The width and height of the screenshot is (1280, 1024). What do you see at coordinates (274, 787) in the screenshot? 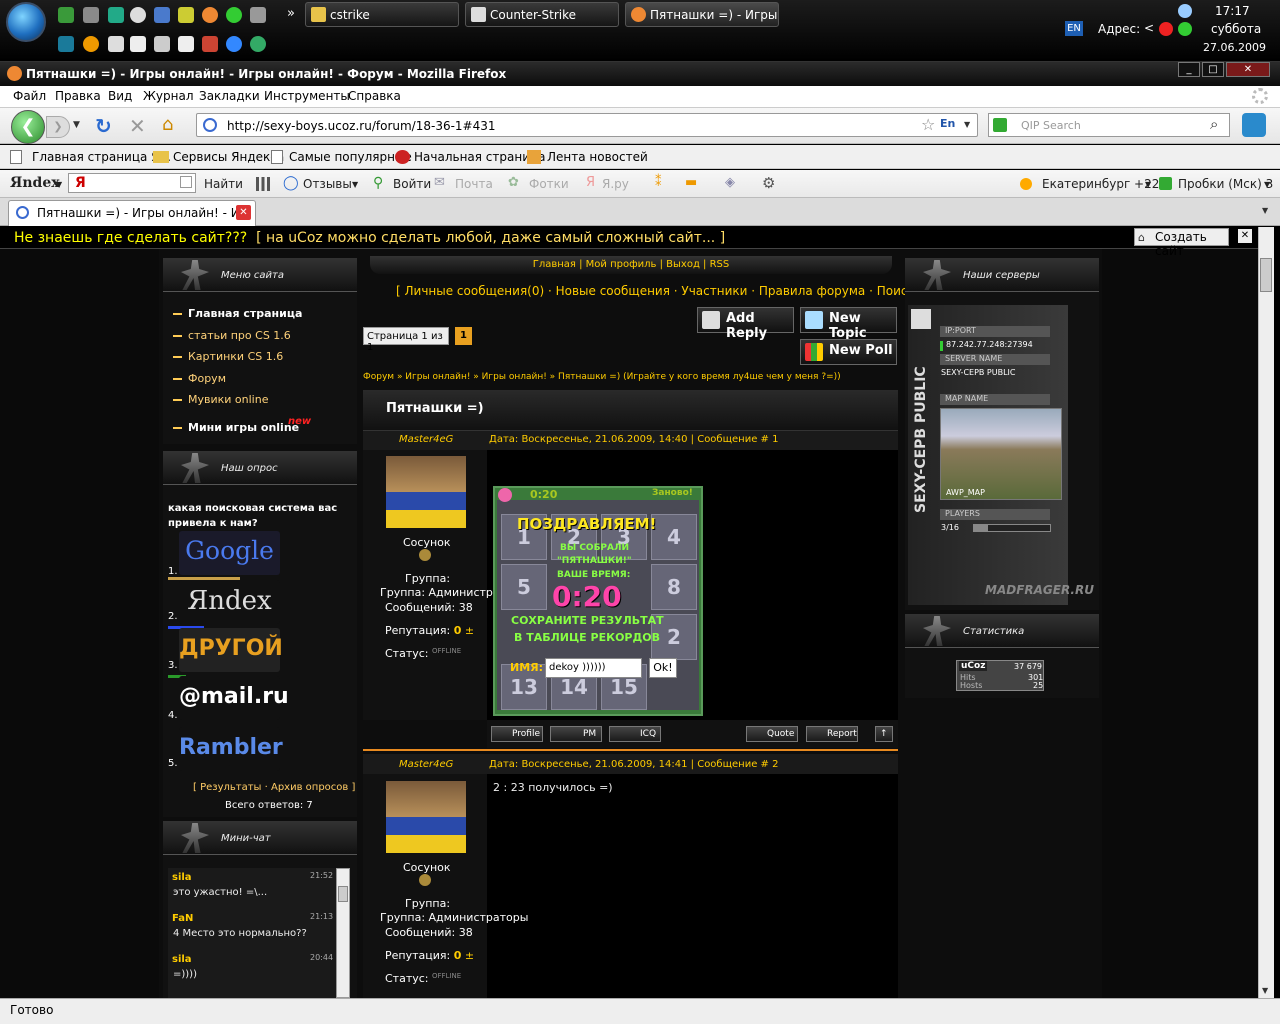
I see `poll-links: [ Результаты · Архив опросов ]` at bounding box center [274, 787].